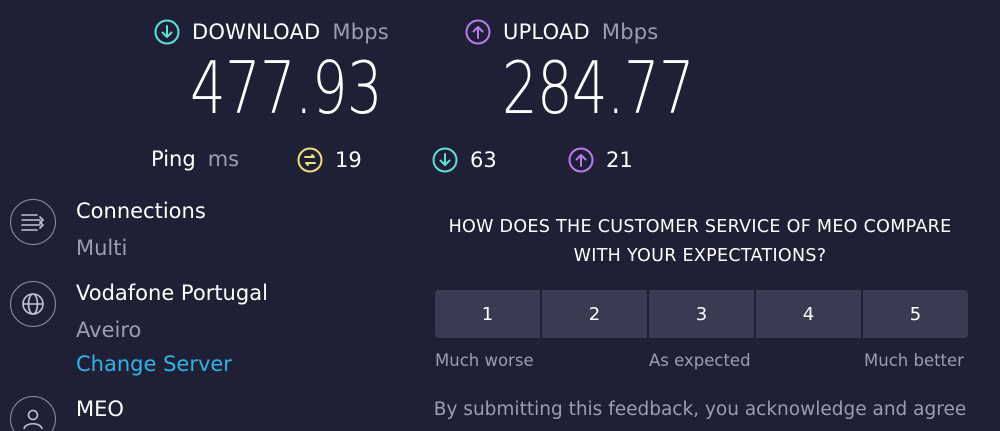  I want to click on download-speed-value: 477.93, so click(286, 88).